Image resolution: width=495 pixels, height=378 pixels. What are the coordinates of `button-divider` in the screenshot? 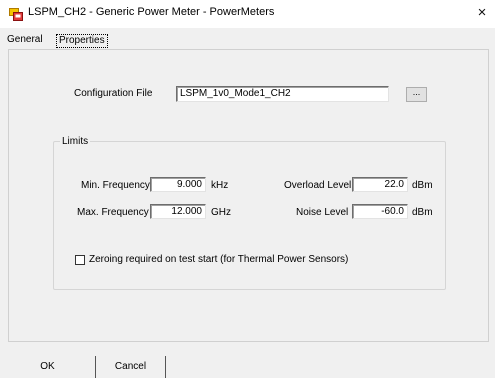 It's located at (165, 367).